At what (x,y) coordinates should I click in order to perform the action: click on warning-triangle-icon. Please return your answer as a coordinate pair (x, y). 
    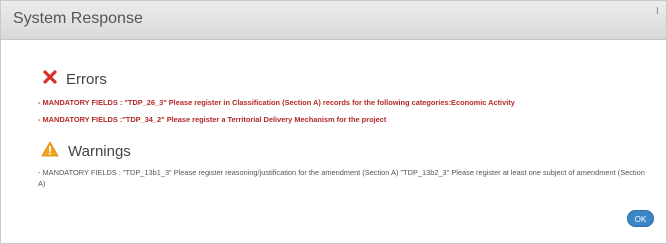
    Looking at the image, I should click on (50, 151).